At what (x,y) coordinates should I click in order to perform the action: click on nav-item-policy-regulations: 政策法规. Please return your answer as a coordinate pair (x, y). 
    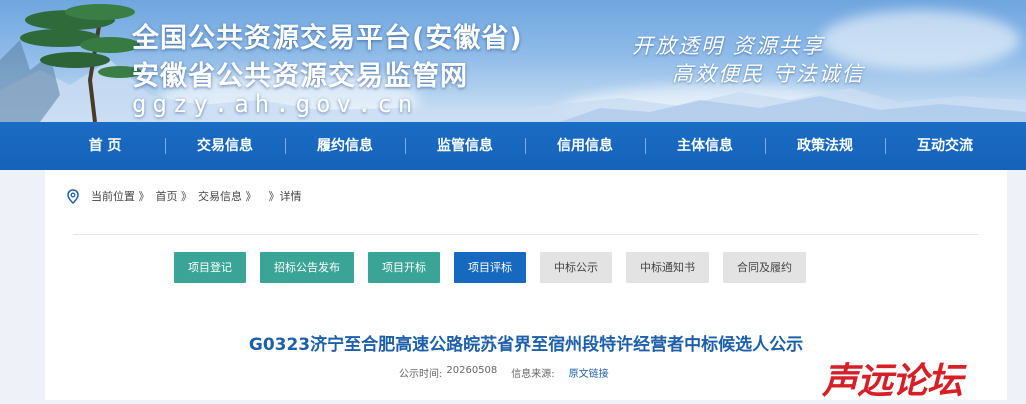
    Looking at the image, I should click on (825, 146).